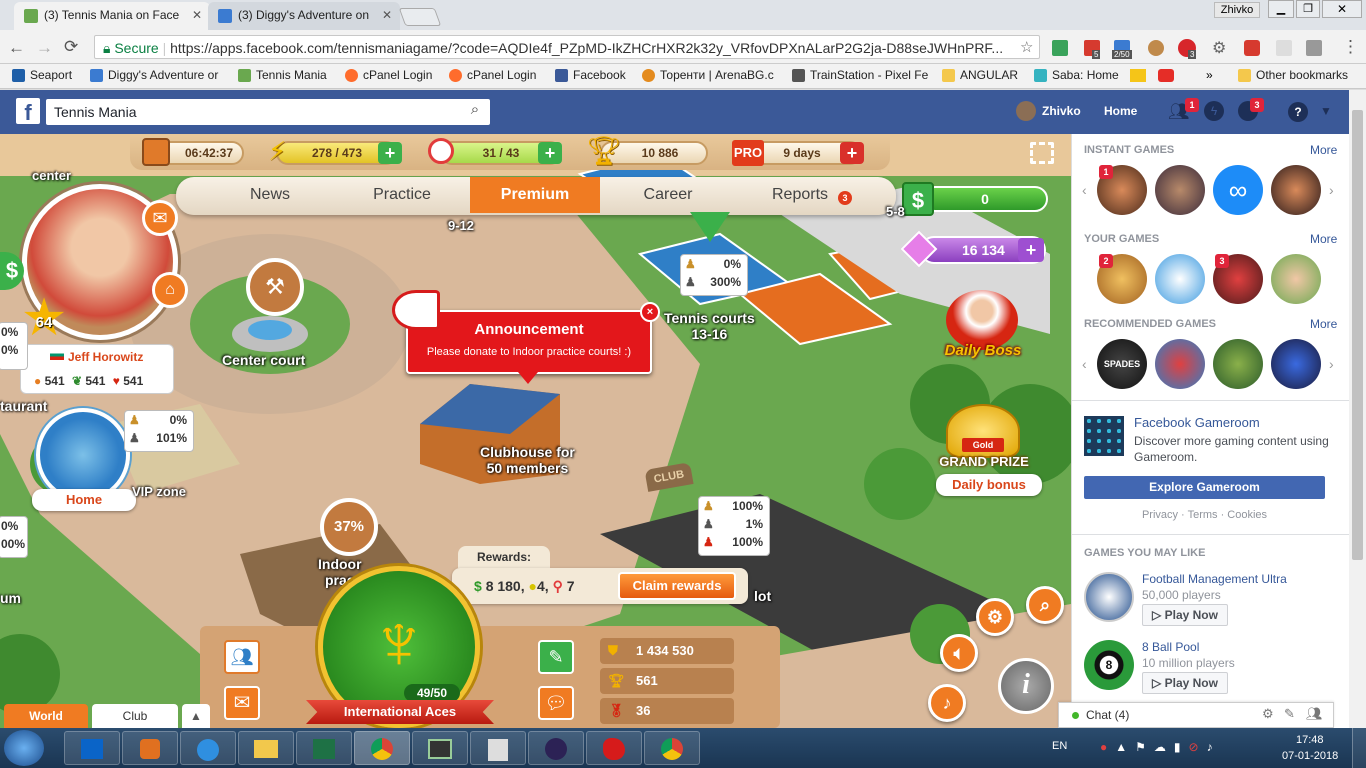  What do you see at coordinates (1314, 714) in the screenshot?
I see `chat-group-icon: 👥︎` at bounding box center [1314, 714].